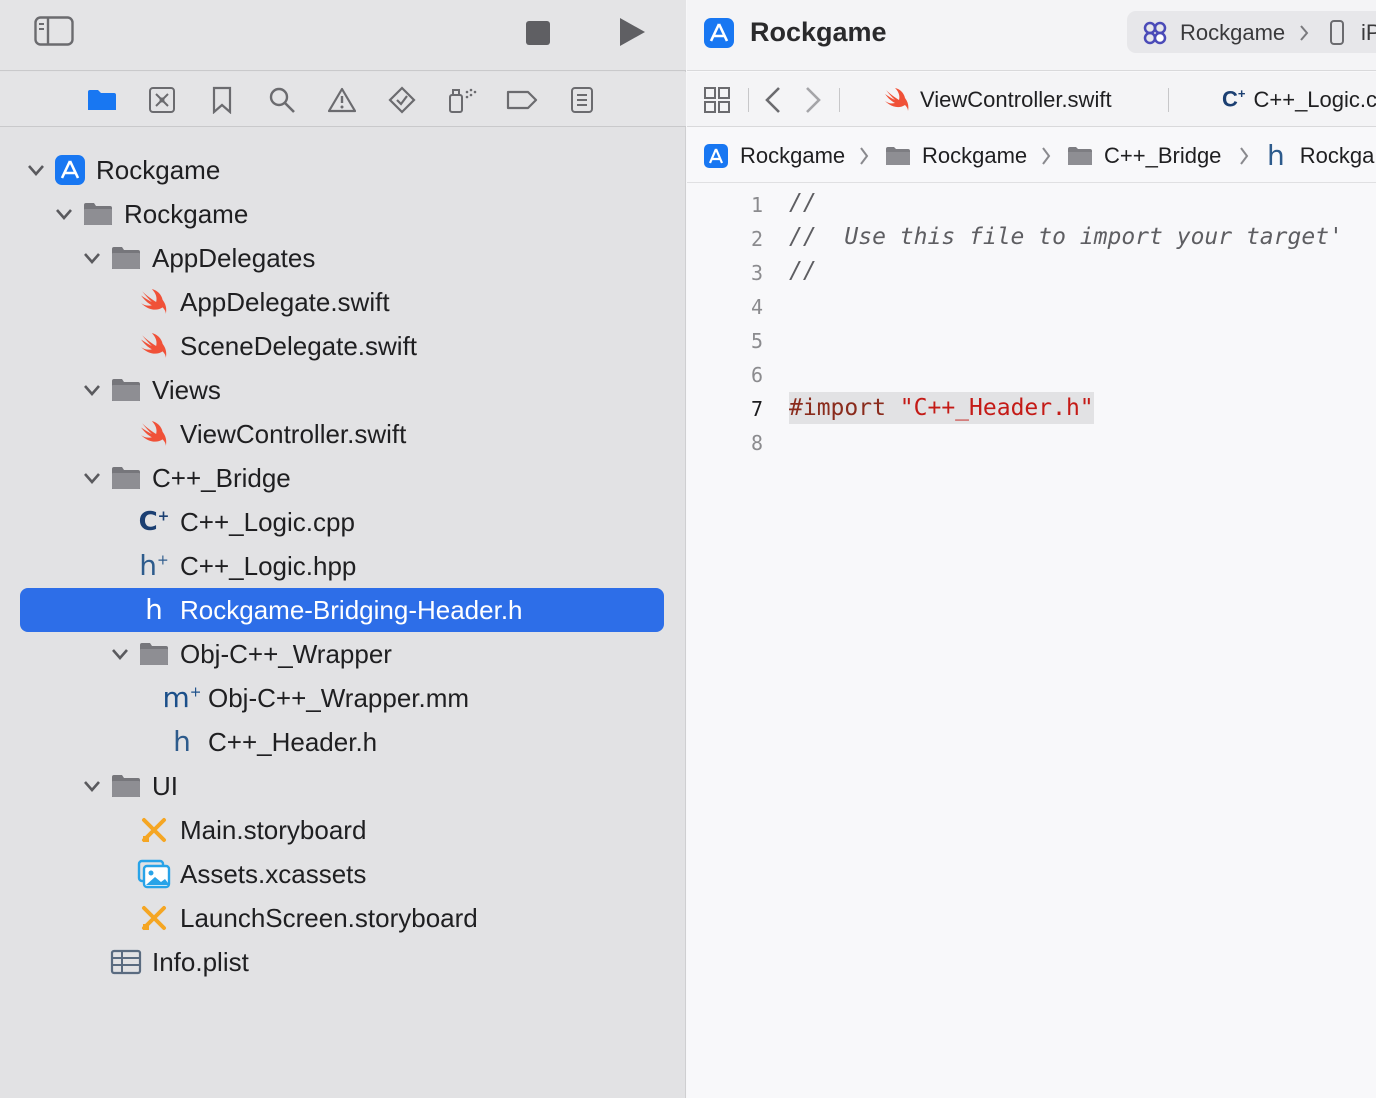 Image resolution: width=1376 pixels, height=1098 pixels. Describe the element at coordinates (1155, 33) in the screenshot. I see `scheme-target-icon` at that location.